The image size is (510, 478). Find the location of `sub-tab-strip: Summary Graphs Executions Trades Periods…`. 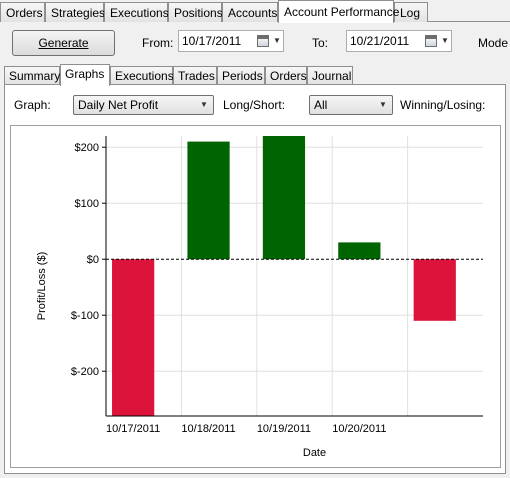

sub-tab-strip: Summary Graphs Executions Trades Periods… is located at coordinates (255, 75).